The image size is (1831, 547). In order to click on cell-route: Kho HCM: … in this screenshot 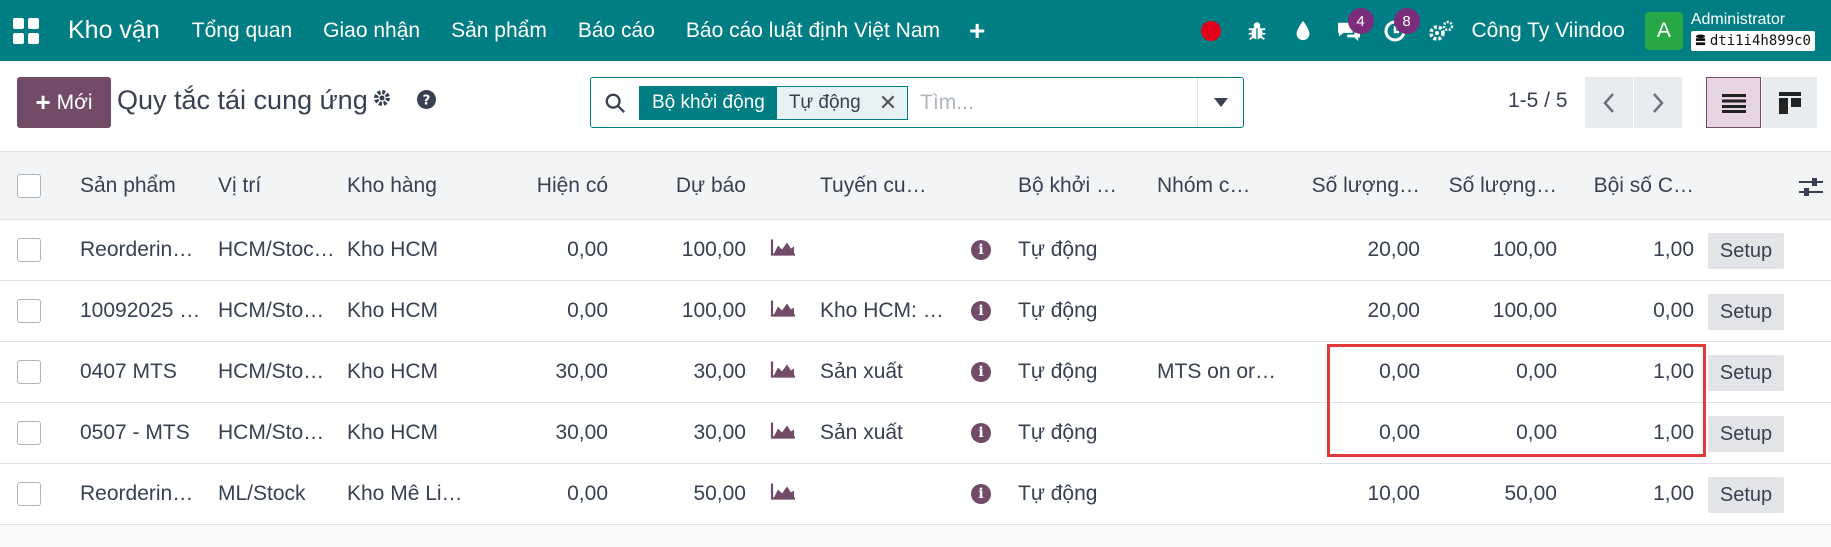, I will do `click(882, 310)`.